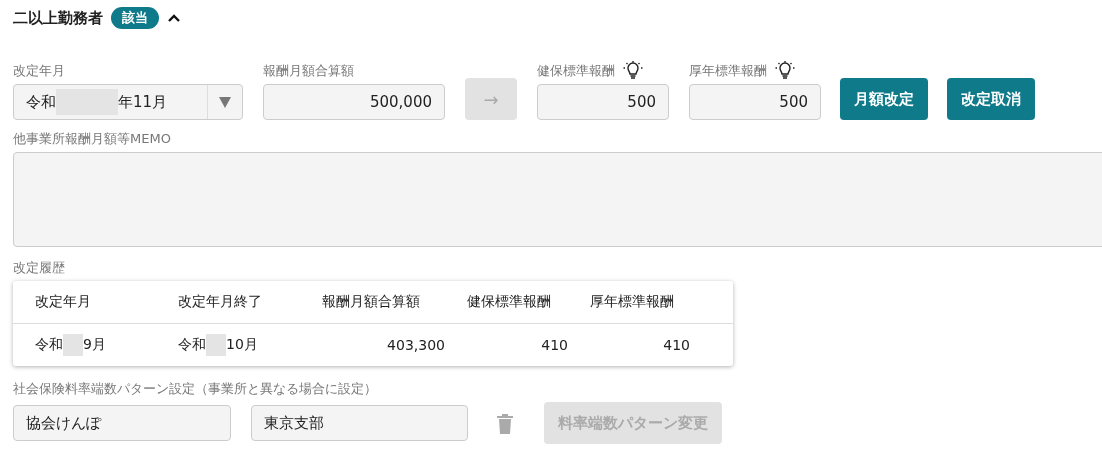  Describe the element at coordinates (58, 18) in the screenshot. I see `section-title: 二以上勤務者` at that location.